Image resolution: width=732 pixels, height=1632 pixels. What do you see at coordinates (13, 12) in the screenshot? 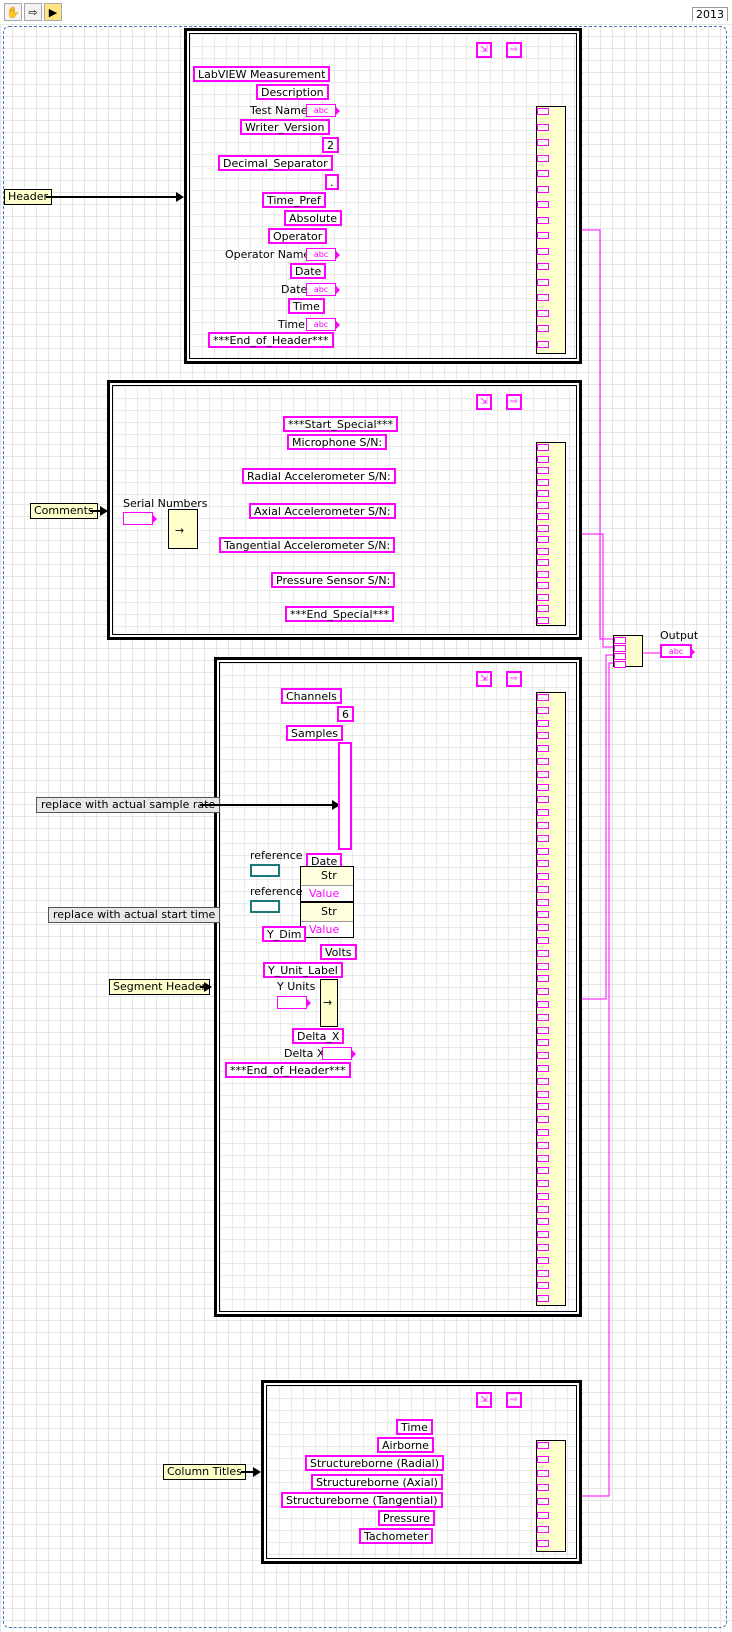
I see `hand-tool-icon: ✋` at bounding box center [13, 12].